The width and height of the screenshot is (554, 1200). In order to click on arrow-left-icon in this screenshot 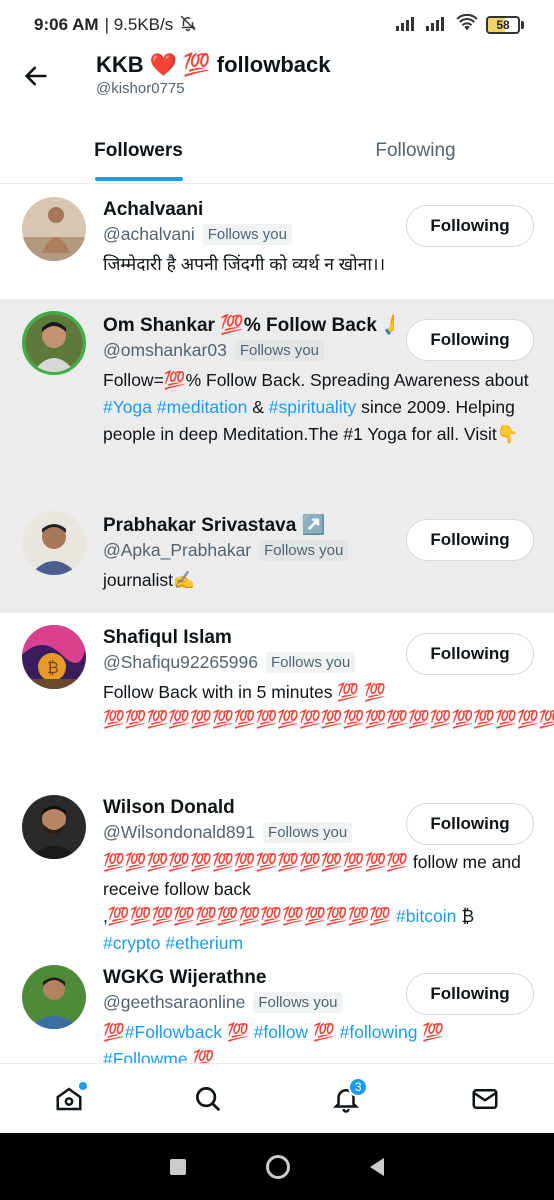, I will do `click(35, 76)`.